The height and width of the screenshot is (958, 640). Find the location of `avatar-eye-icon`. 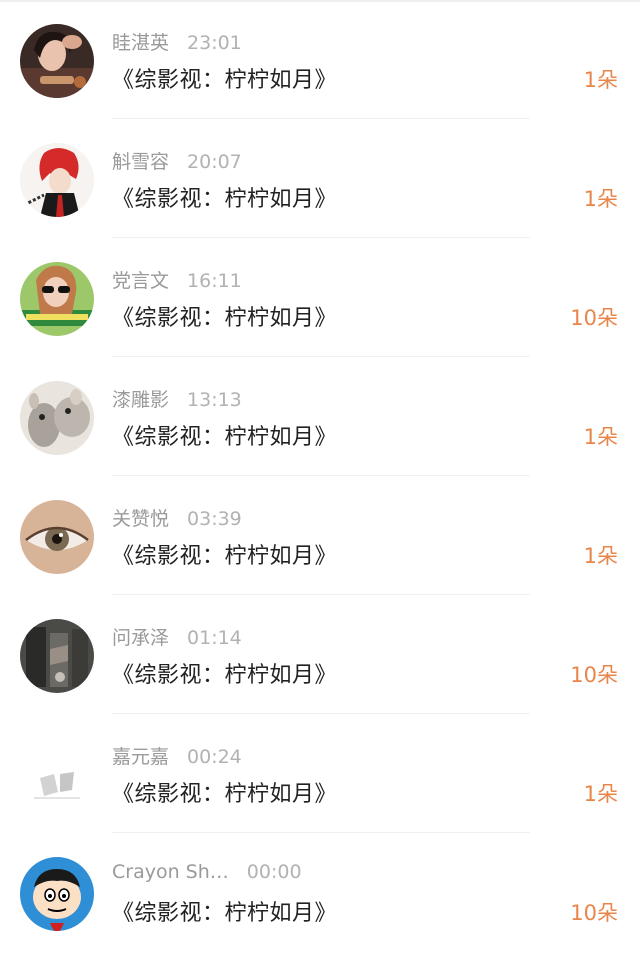

avatar-eye-icon is located at coordinates (57, 537).